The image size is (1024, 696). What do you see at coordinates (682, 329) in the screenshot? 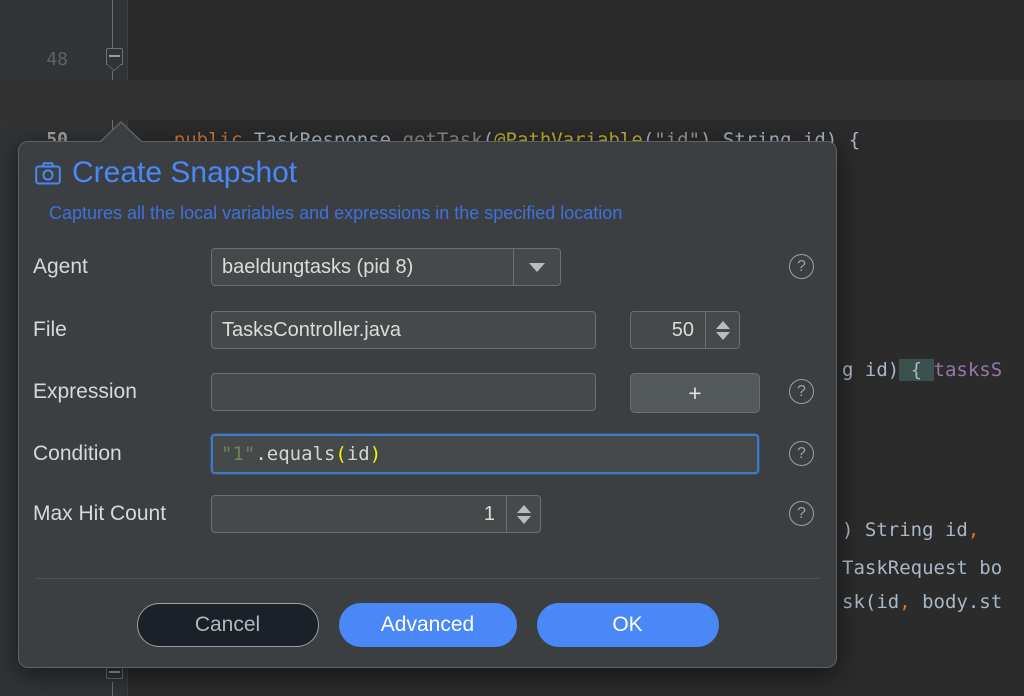
I see `line-number-value: 50` at bounding box center [682, 329].